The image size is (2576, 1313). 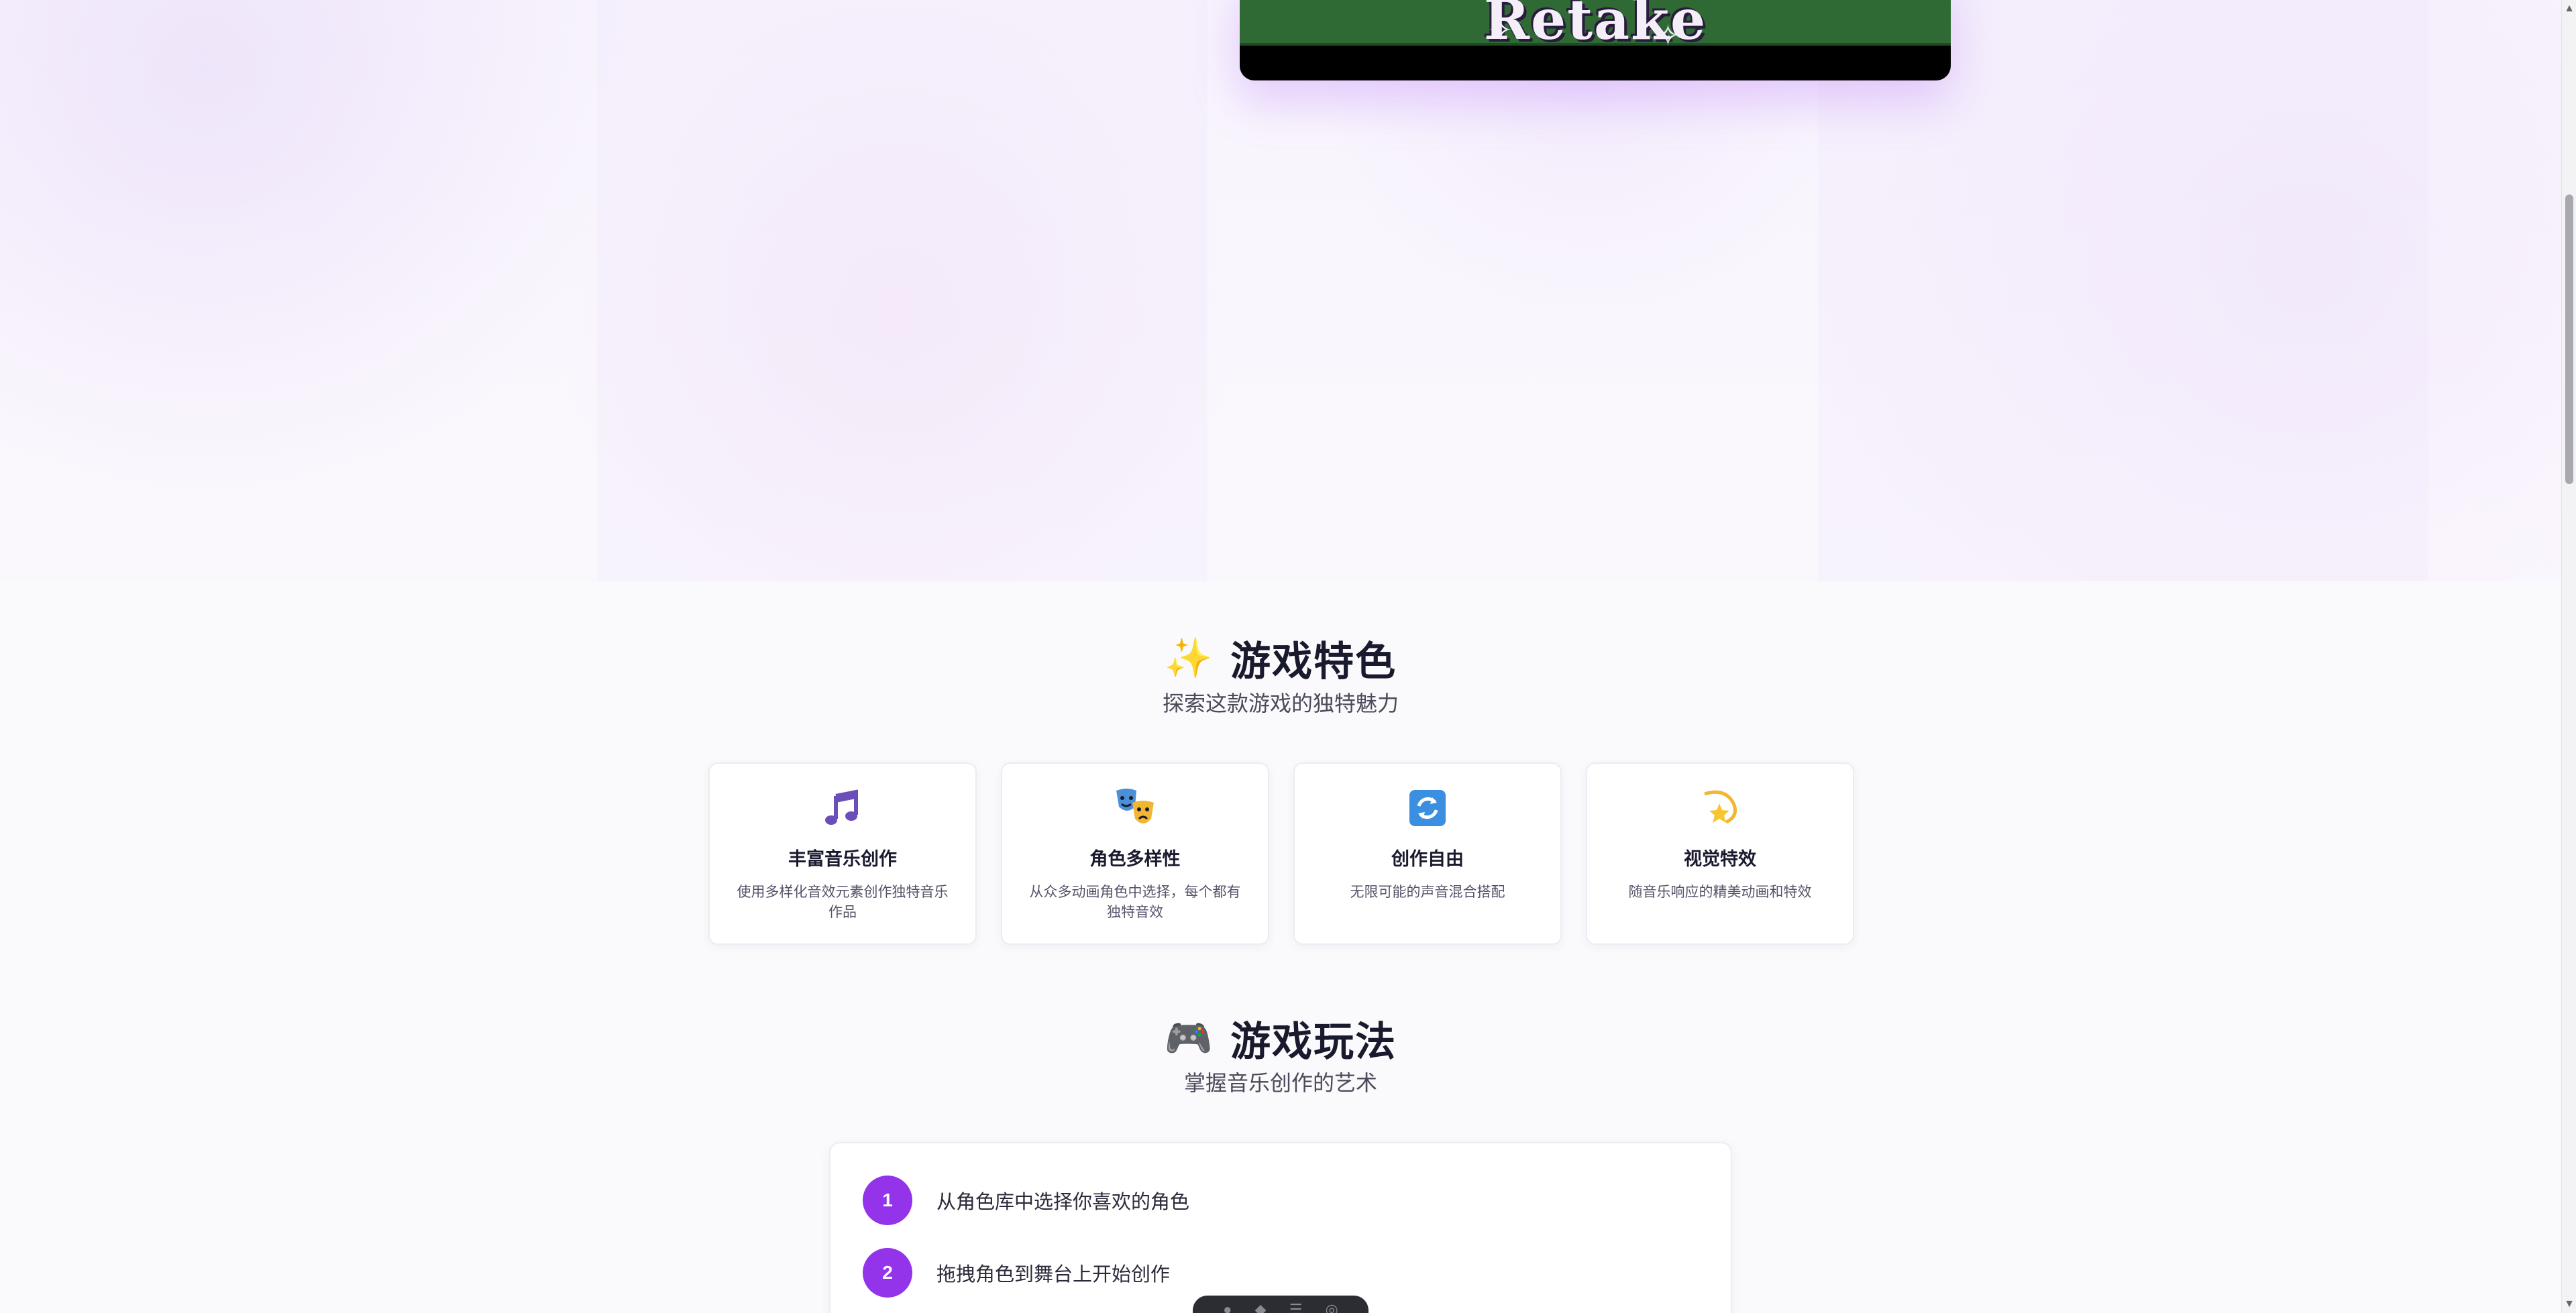 I want to click on gameplay-subtitle: 掌握音乐创作的艺术, so click(x=1280, y=1083).